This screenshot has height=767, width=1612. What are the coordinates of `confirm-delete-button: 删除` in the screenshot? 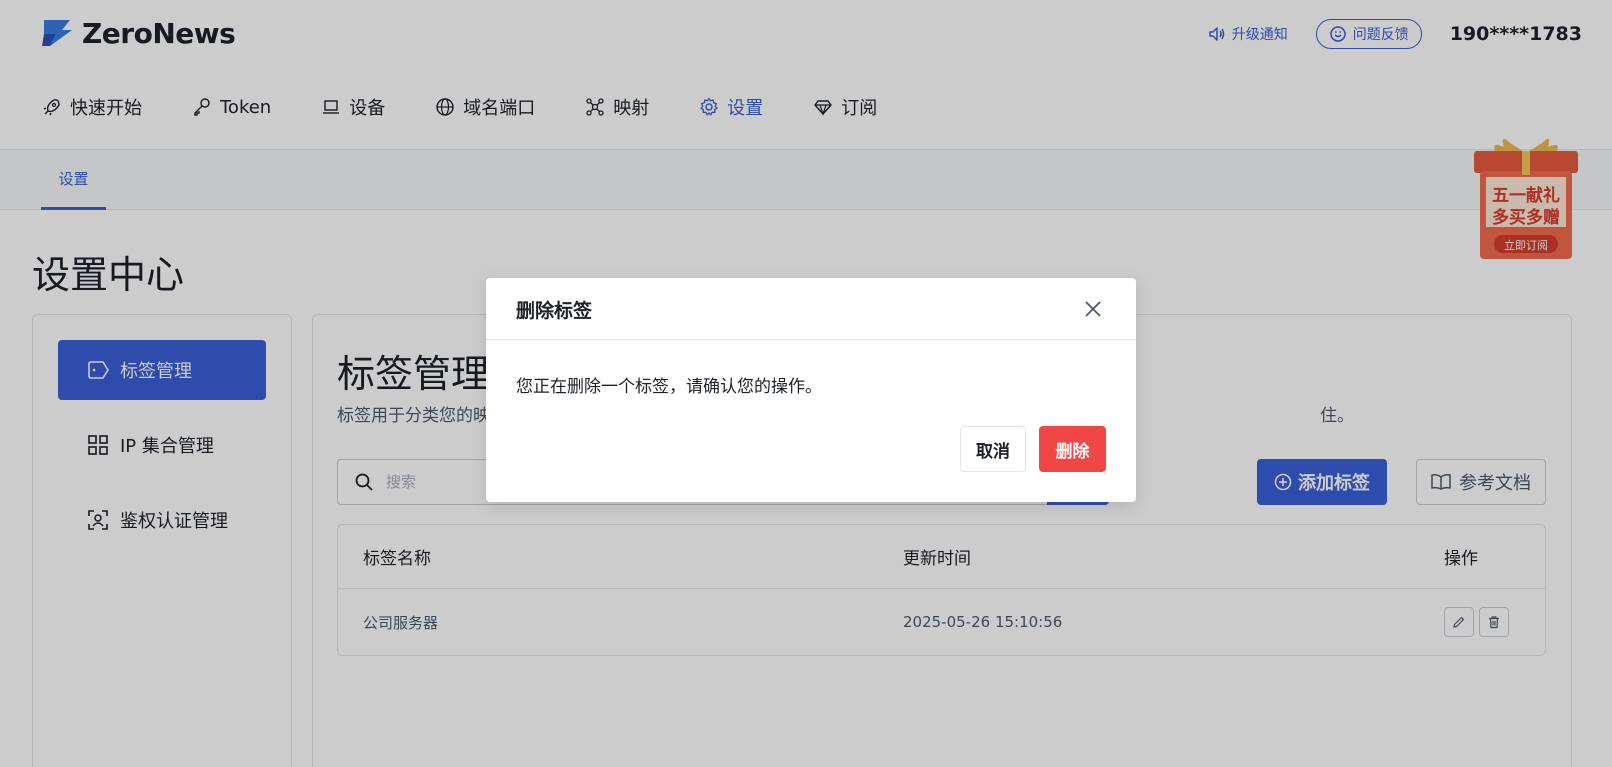 It's located at (1072, 449).